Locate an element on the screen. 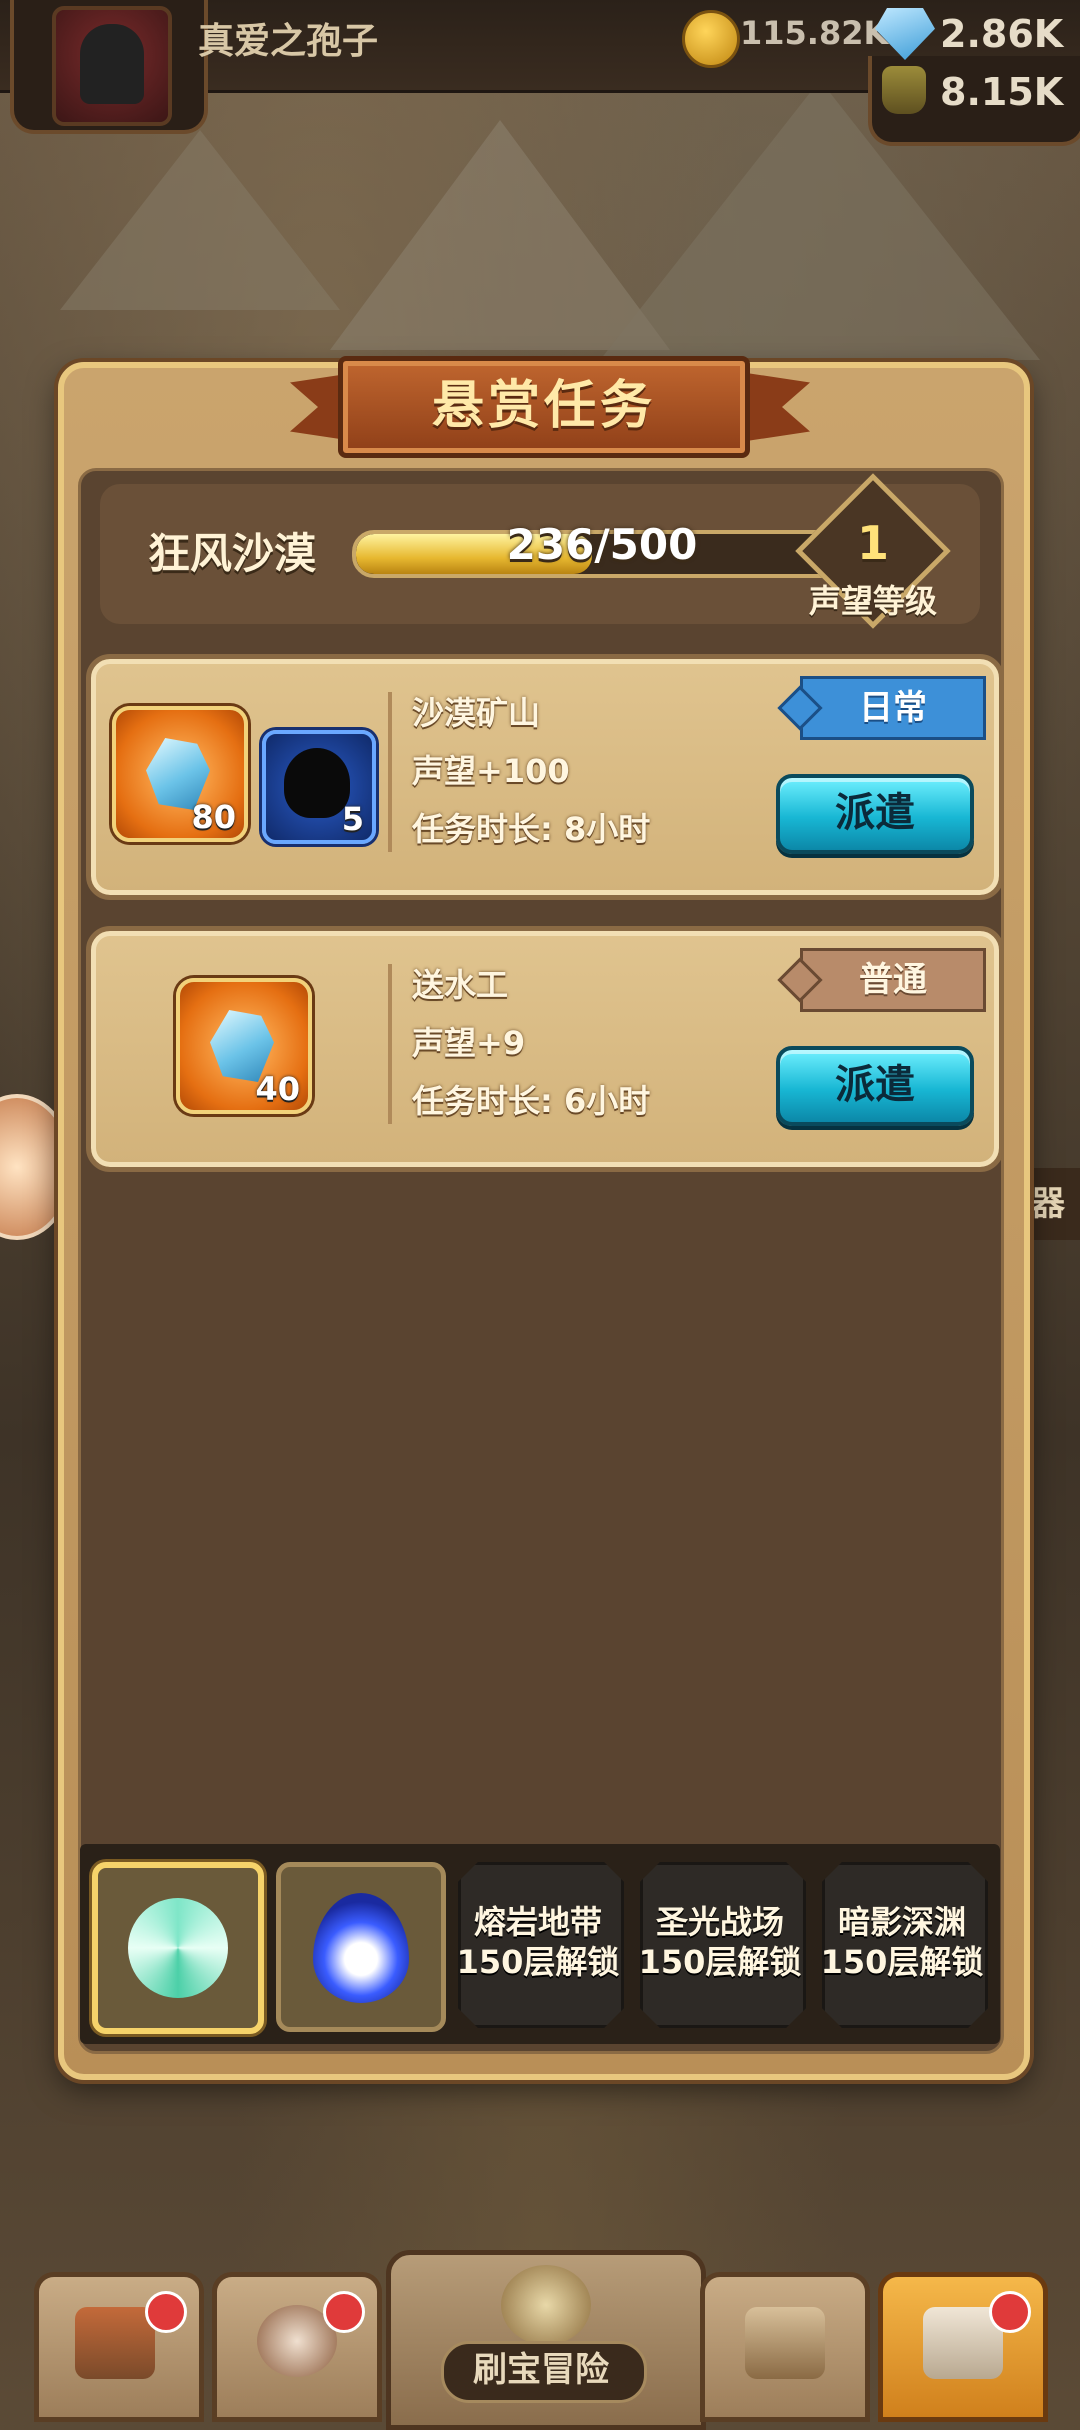  tab-holy-lock: 150层解锁 is located at coordinates (720, 1962).